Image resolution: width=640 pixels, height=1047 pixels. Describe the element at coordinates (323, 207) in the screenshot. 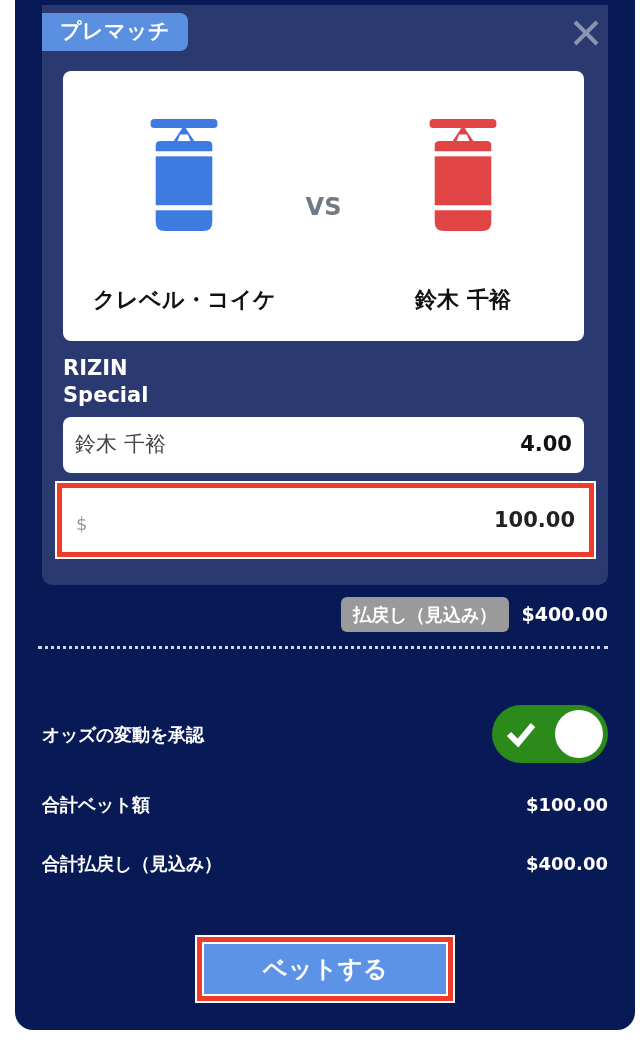

I see `versus-label: VS` at that location.